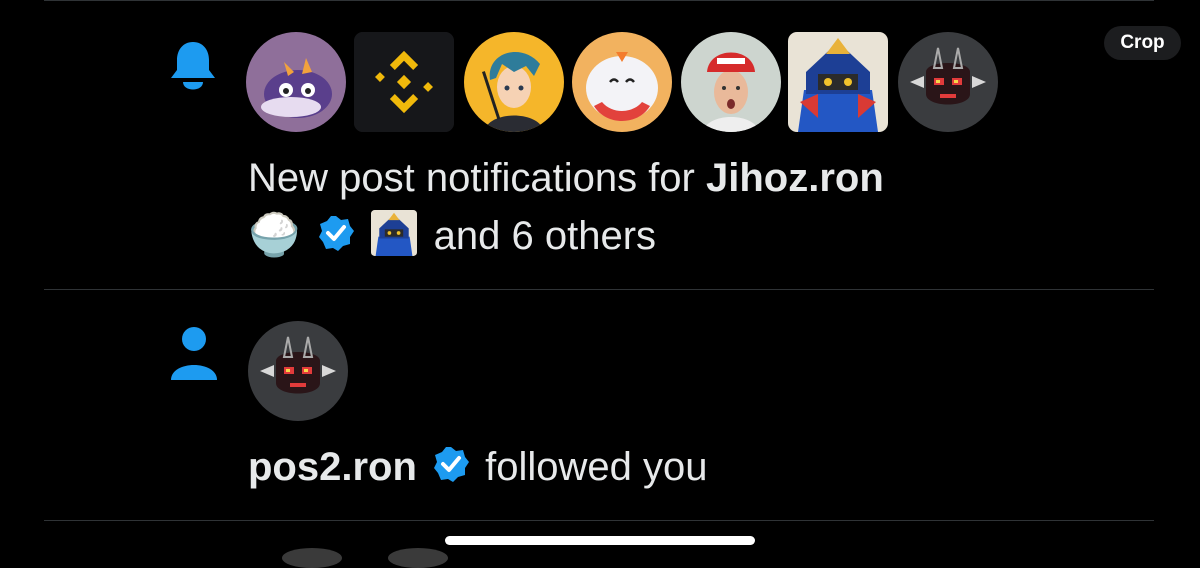 This screenshot has height=568, width=1200. I want to click on purple-creature-avatar, so click(296, 82).